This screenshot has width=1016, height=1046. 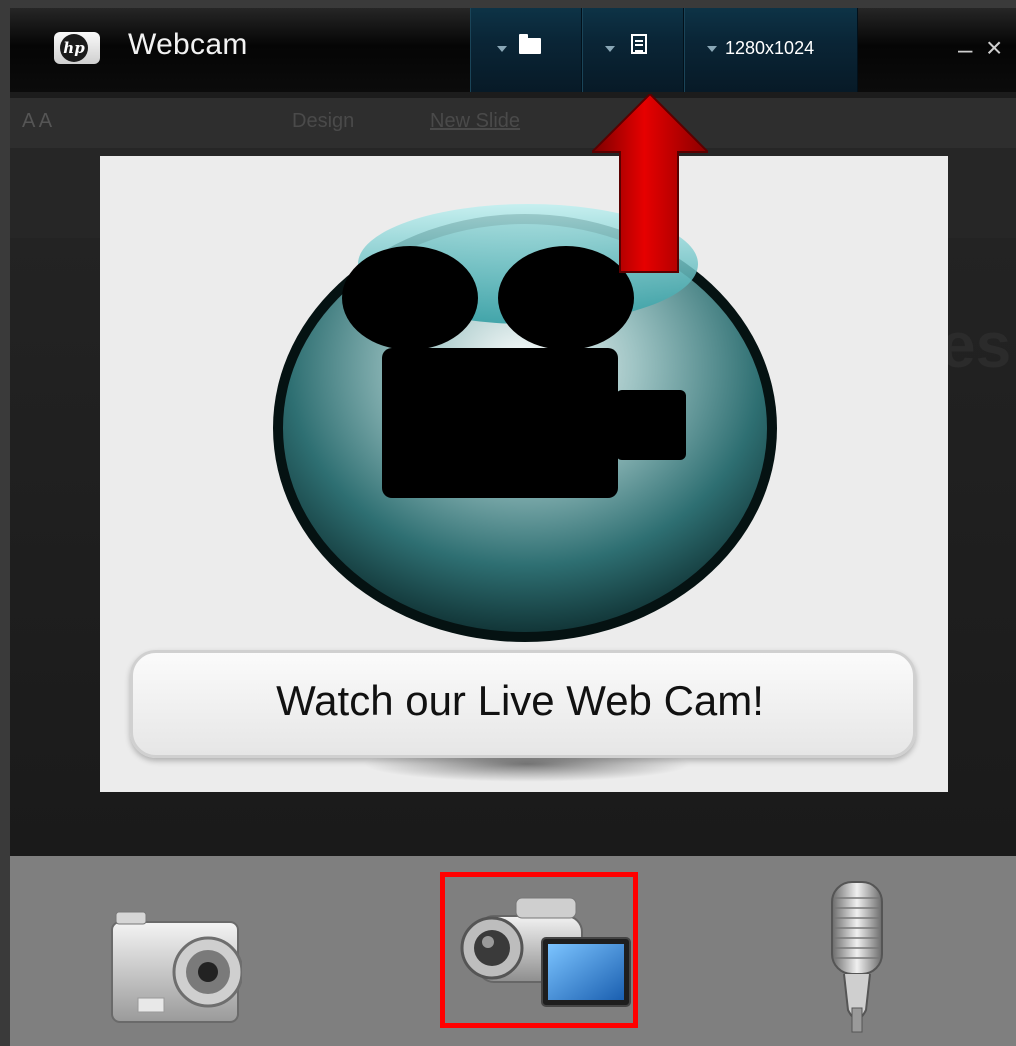 What do you see at coordinates (175, 969) in the screenshot?
I see `still-camera-icon` at bounding box center [175, 969].